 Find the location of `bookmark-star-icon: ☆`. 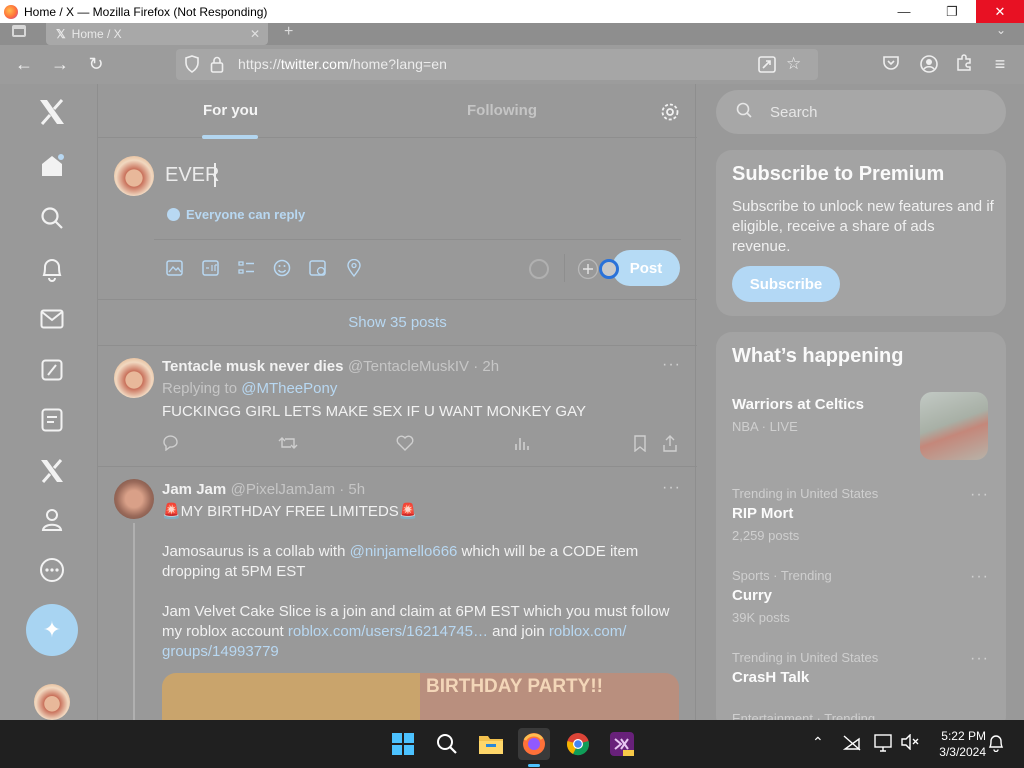

bookmark-star-icon: ☆ is located at coordinates (793, 64).